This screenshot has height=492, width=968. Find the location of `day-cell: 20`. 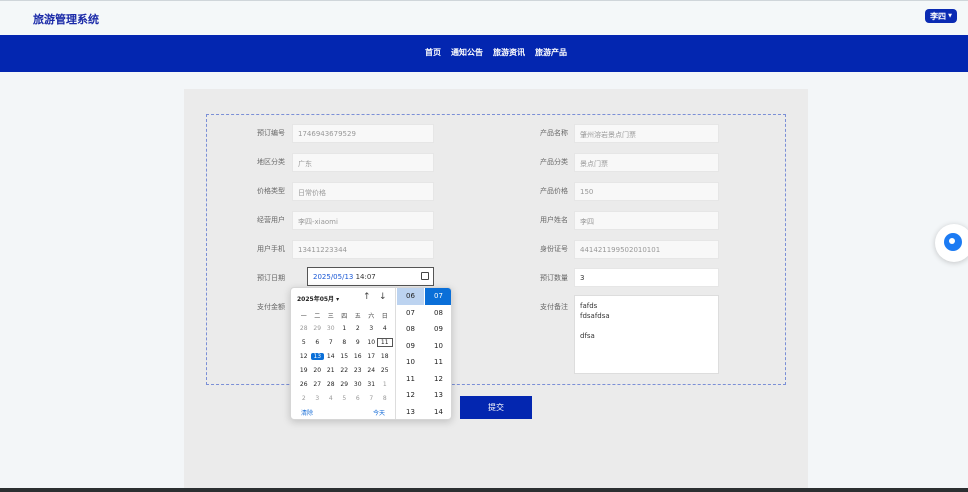

day-cell: 20 is located at coordinates (318, 370).